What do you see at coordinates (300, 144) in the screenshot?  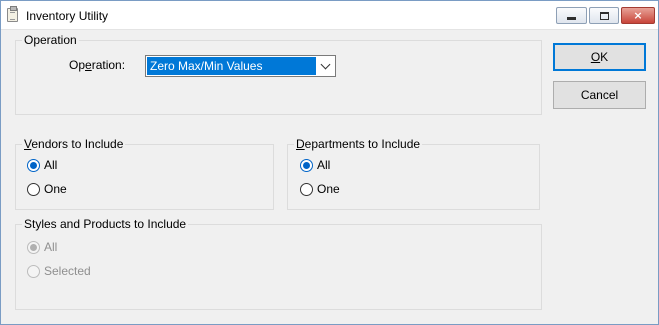 I see `departments-title-accel: D` at bounding box center [300, 144].